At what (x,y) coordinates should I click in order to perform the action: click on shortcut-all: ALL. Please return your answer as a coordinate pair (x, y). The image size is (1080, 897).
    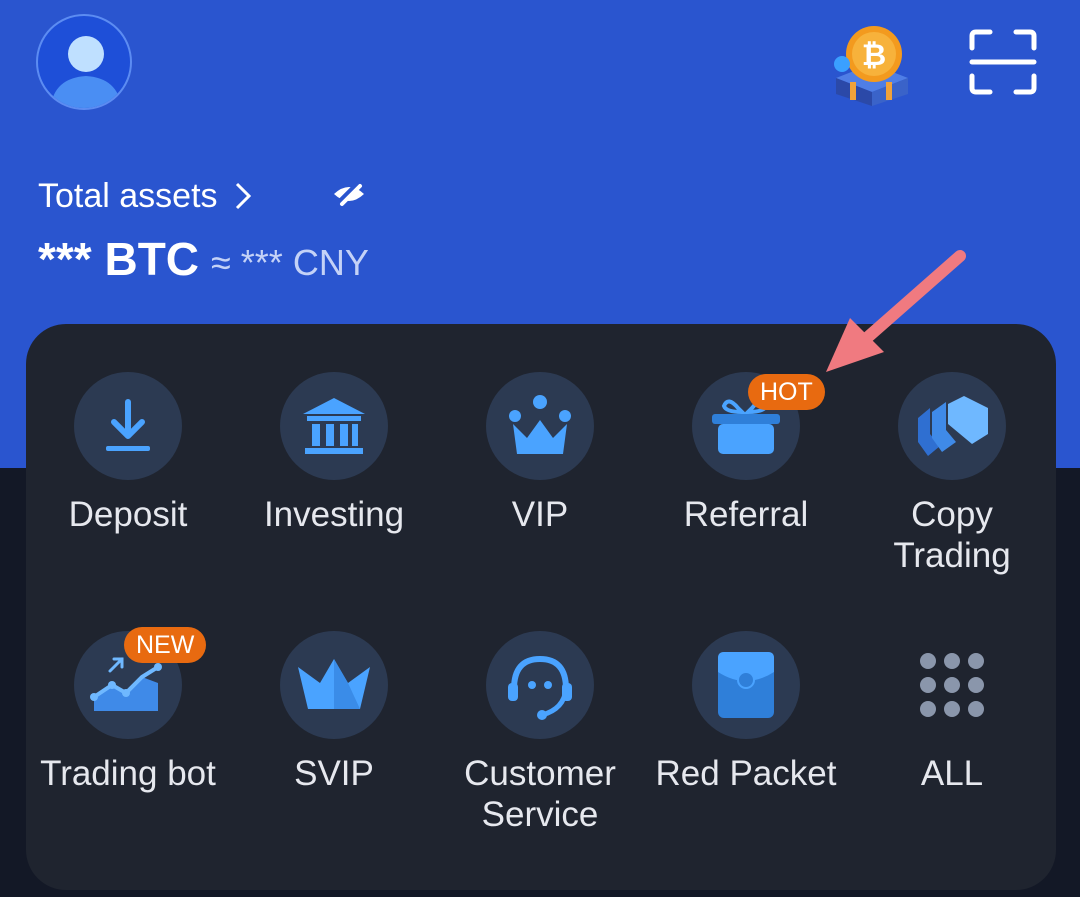
    Looking at the image, I should click on (952, 712).